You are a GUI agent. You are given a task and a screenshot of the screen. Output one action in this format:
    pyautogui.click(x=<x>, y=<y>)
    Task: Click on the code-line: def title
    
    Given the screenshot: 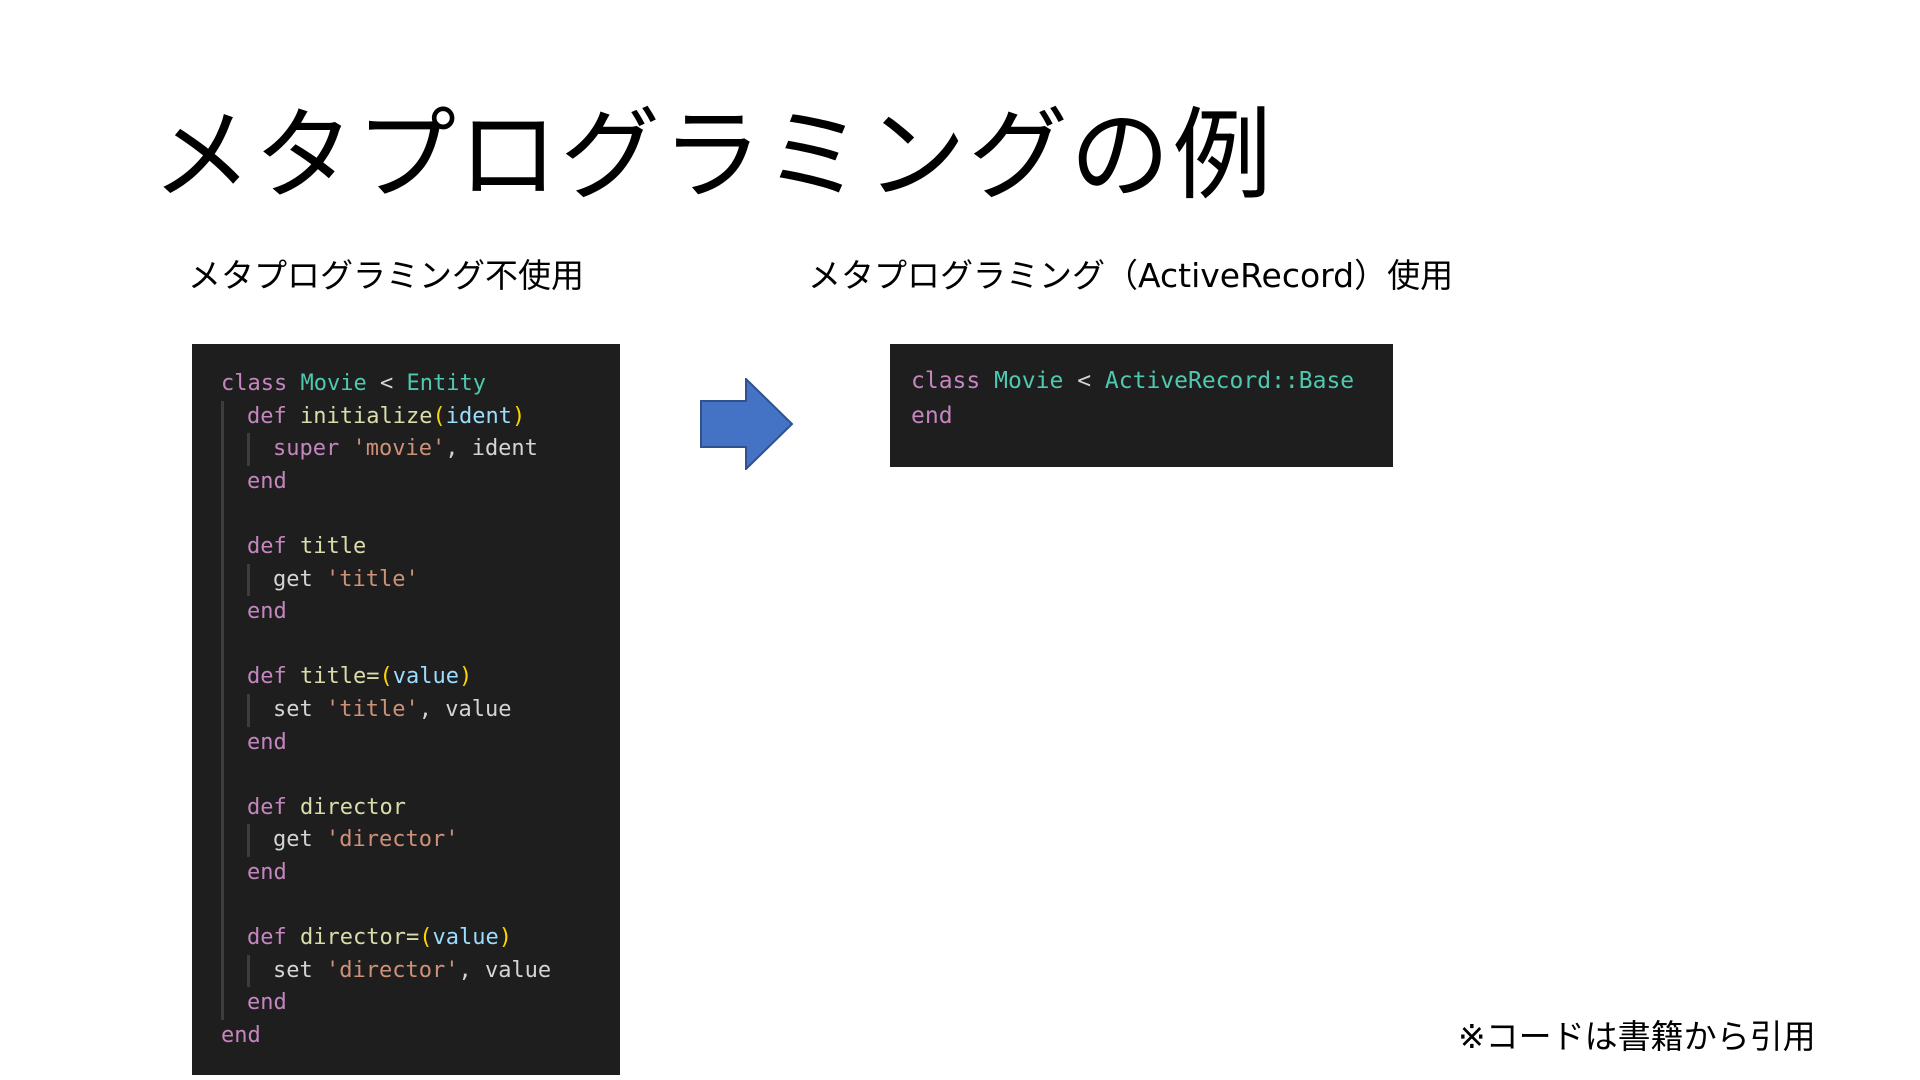 What is the action you would take?
    pyautogui.click(x=420, y=547)
    